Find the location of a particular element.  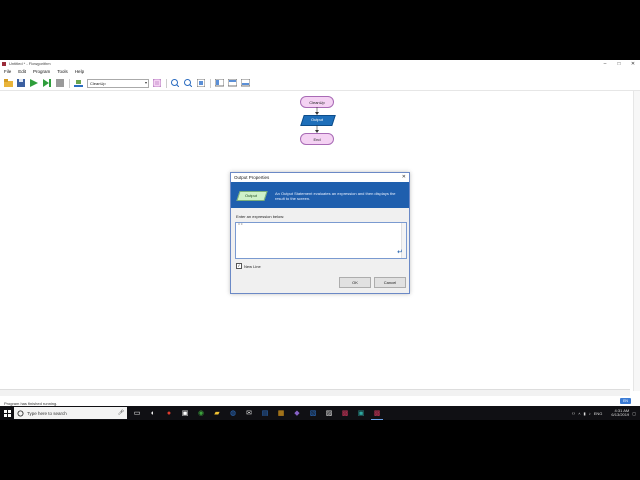

language-icon: ENG is located at coordinates (598, 413).